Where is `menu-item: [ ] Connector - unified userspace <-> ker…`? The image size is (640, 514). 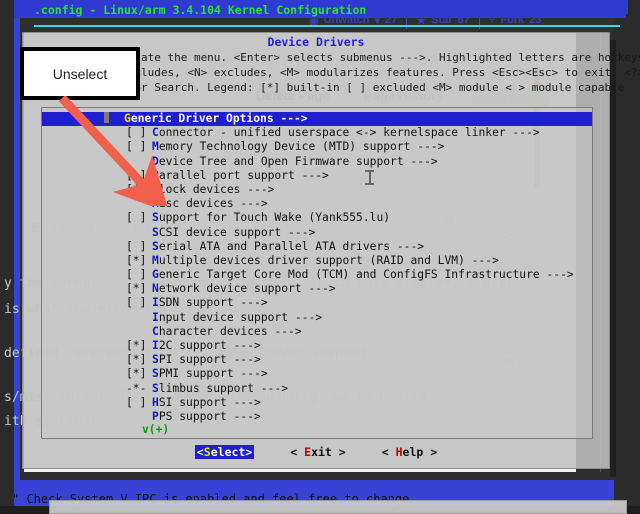 menu-item: [ ] Connector - unified userspace <-> ker… is located at coordinates (317, 133).